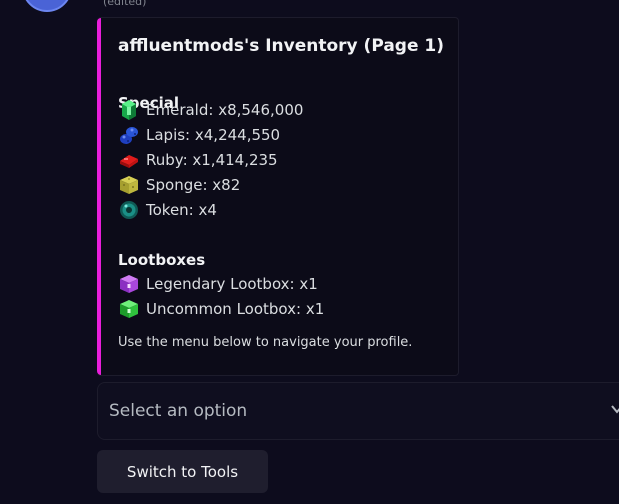 This screenshot has height=504, width=619. I want to click on inventory-item-uncommon-lootbox: Uncommon Lootbox: x1, so click(221, 309).